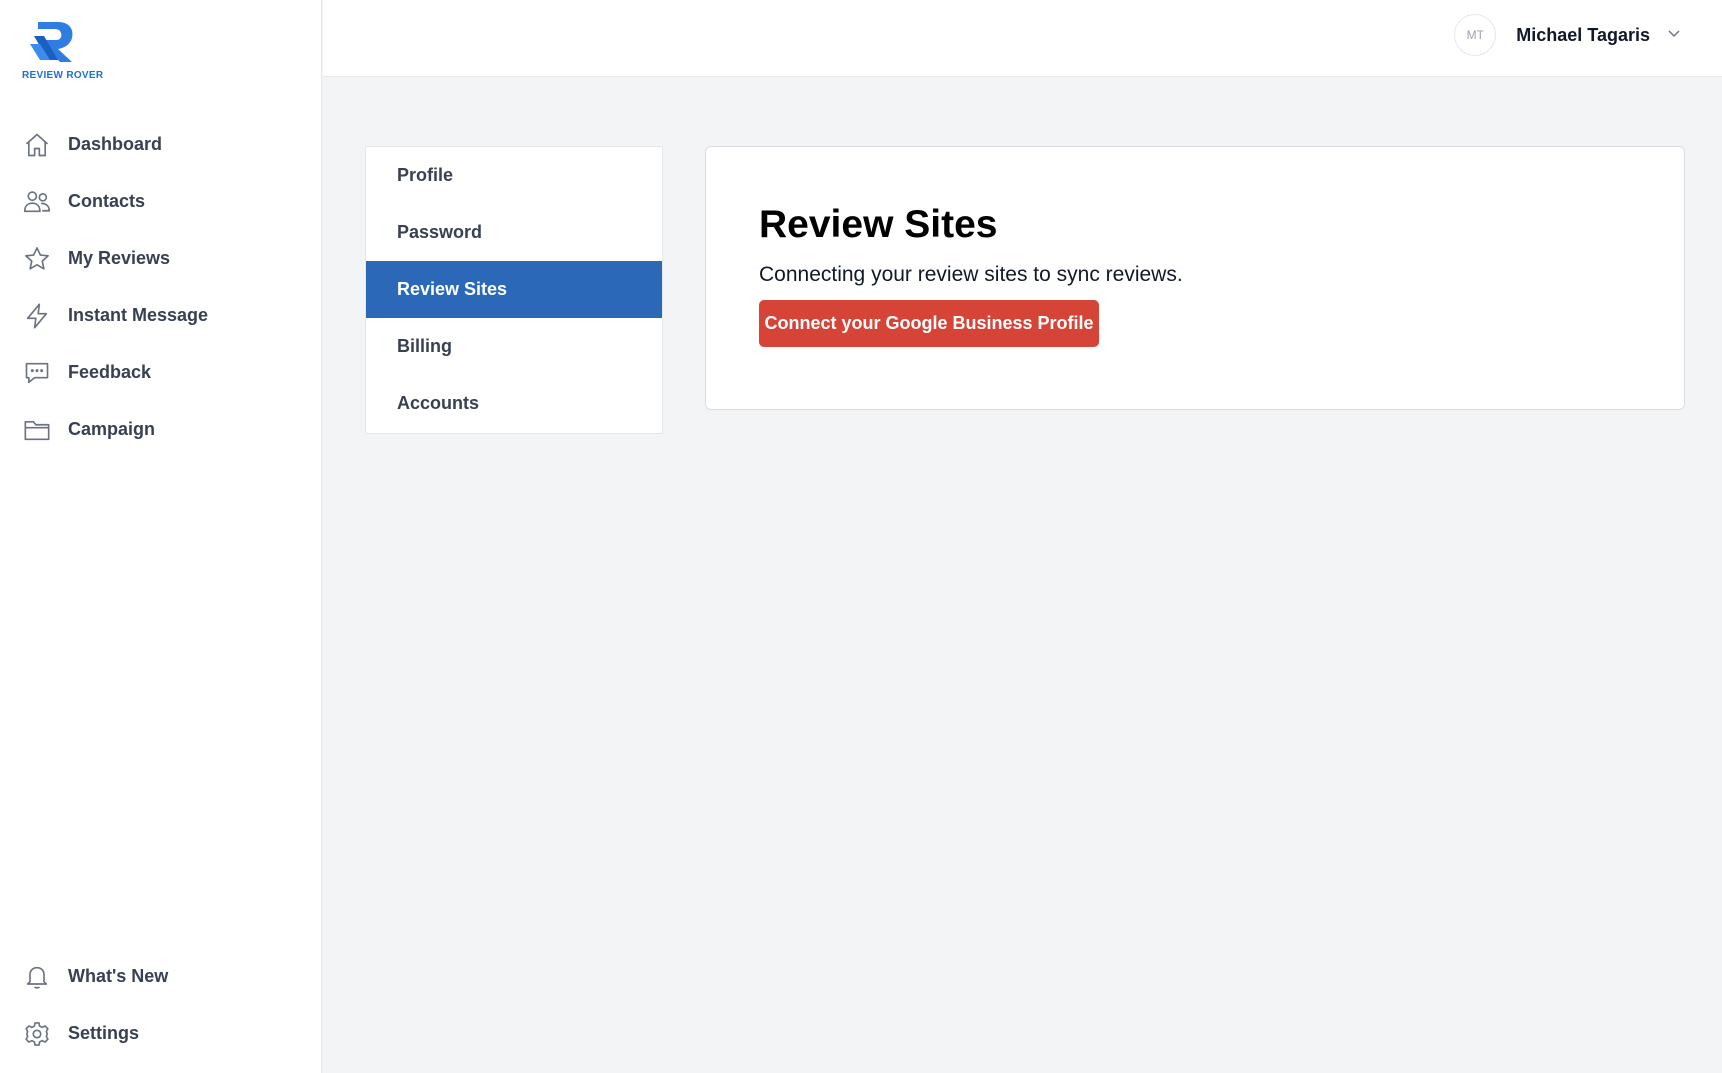 The image size is (1722, 1073). What do you see at coordinates (514, 346) in the screenshot?
I see `tab-billing: Billing` at bounding box center [514, 346].